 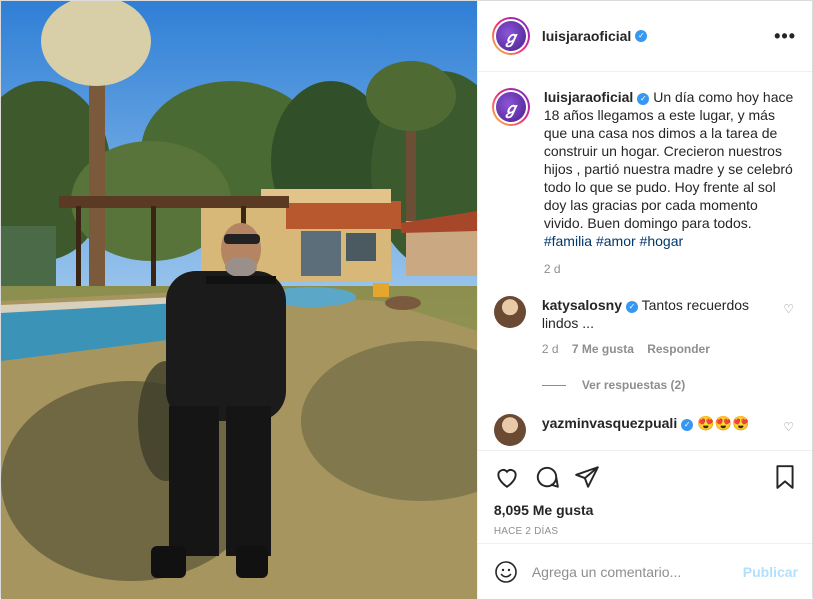 I want to click on comment-username: katysalosny, so click(x=582, y=305).